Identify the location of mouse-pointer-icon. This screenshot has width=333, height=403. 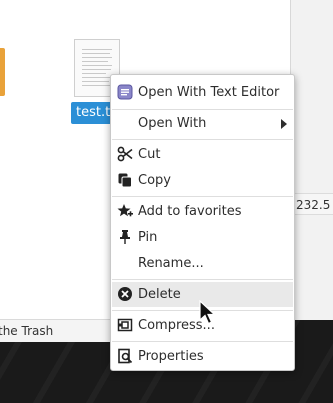
(208, 312).